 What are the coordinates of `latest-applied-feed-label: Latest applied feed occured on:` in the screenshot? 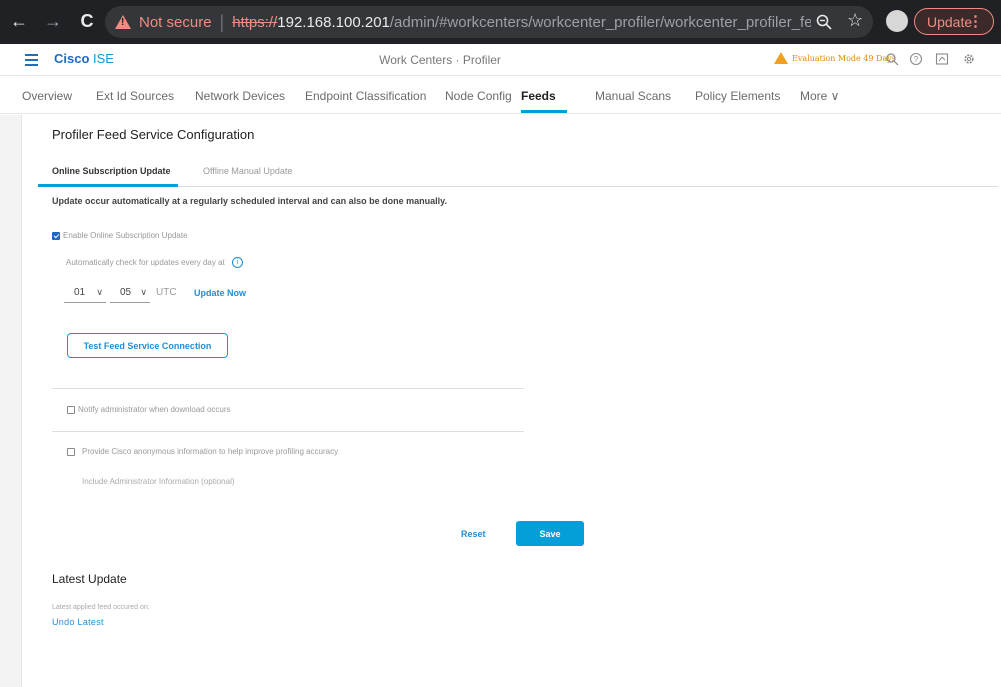 It's located at (101, 607).